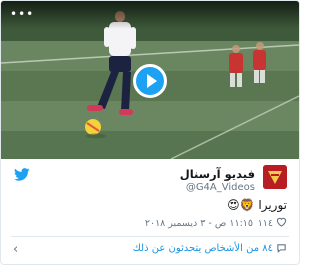 Image resolution: width=320 pixels, height=265 pixels. I want to click on tweet-text: توريرا 🦁😍, so click(257, 205).